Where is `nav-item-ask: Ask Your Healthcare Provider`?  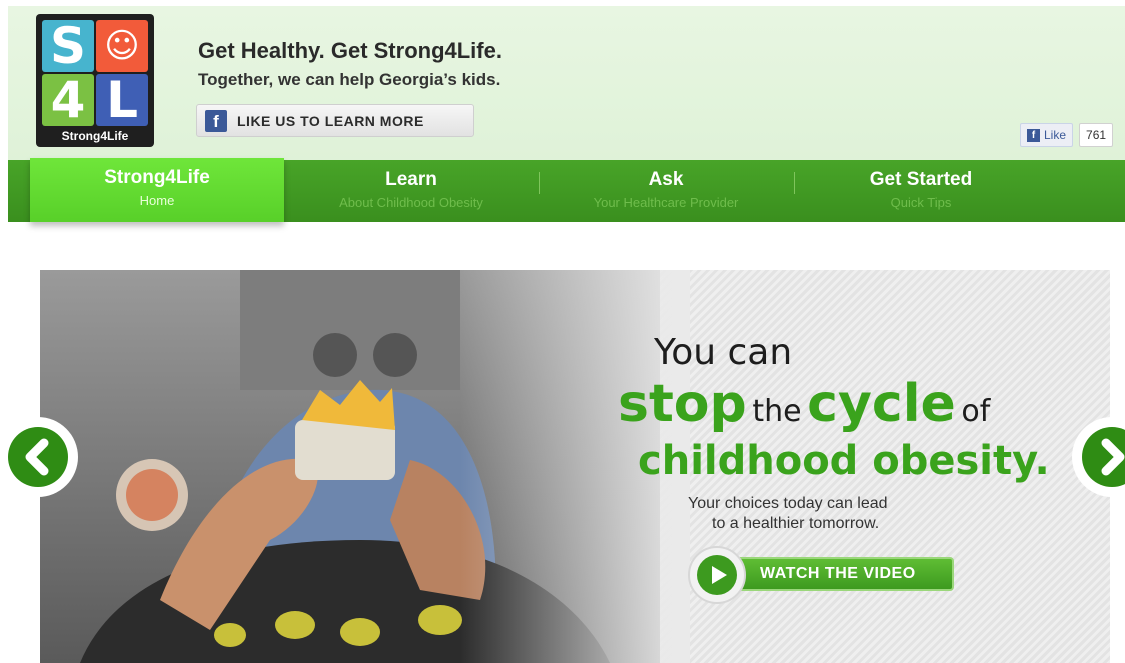 nav-item-ask: Ask Your Healthcare Provider is located at coordinates (666, 191).